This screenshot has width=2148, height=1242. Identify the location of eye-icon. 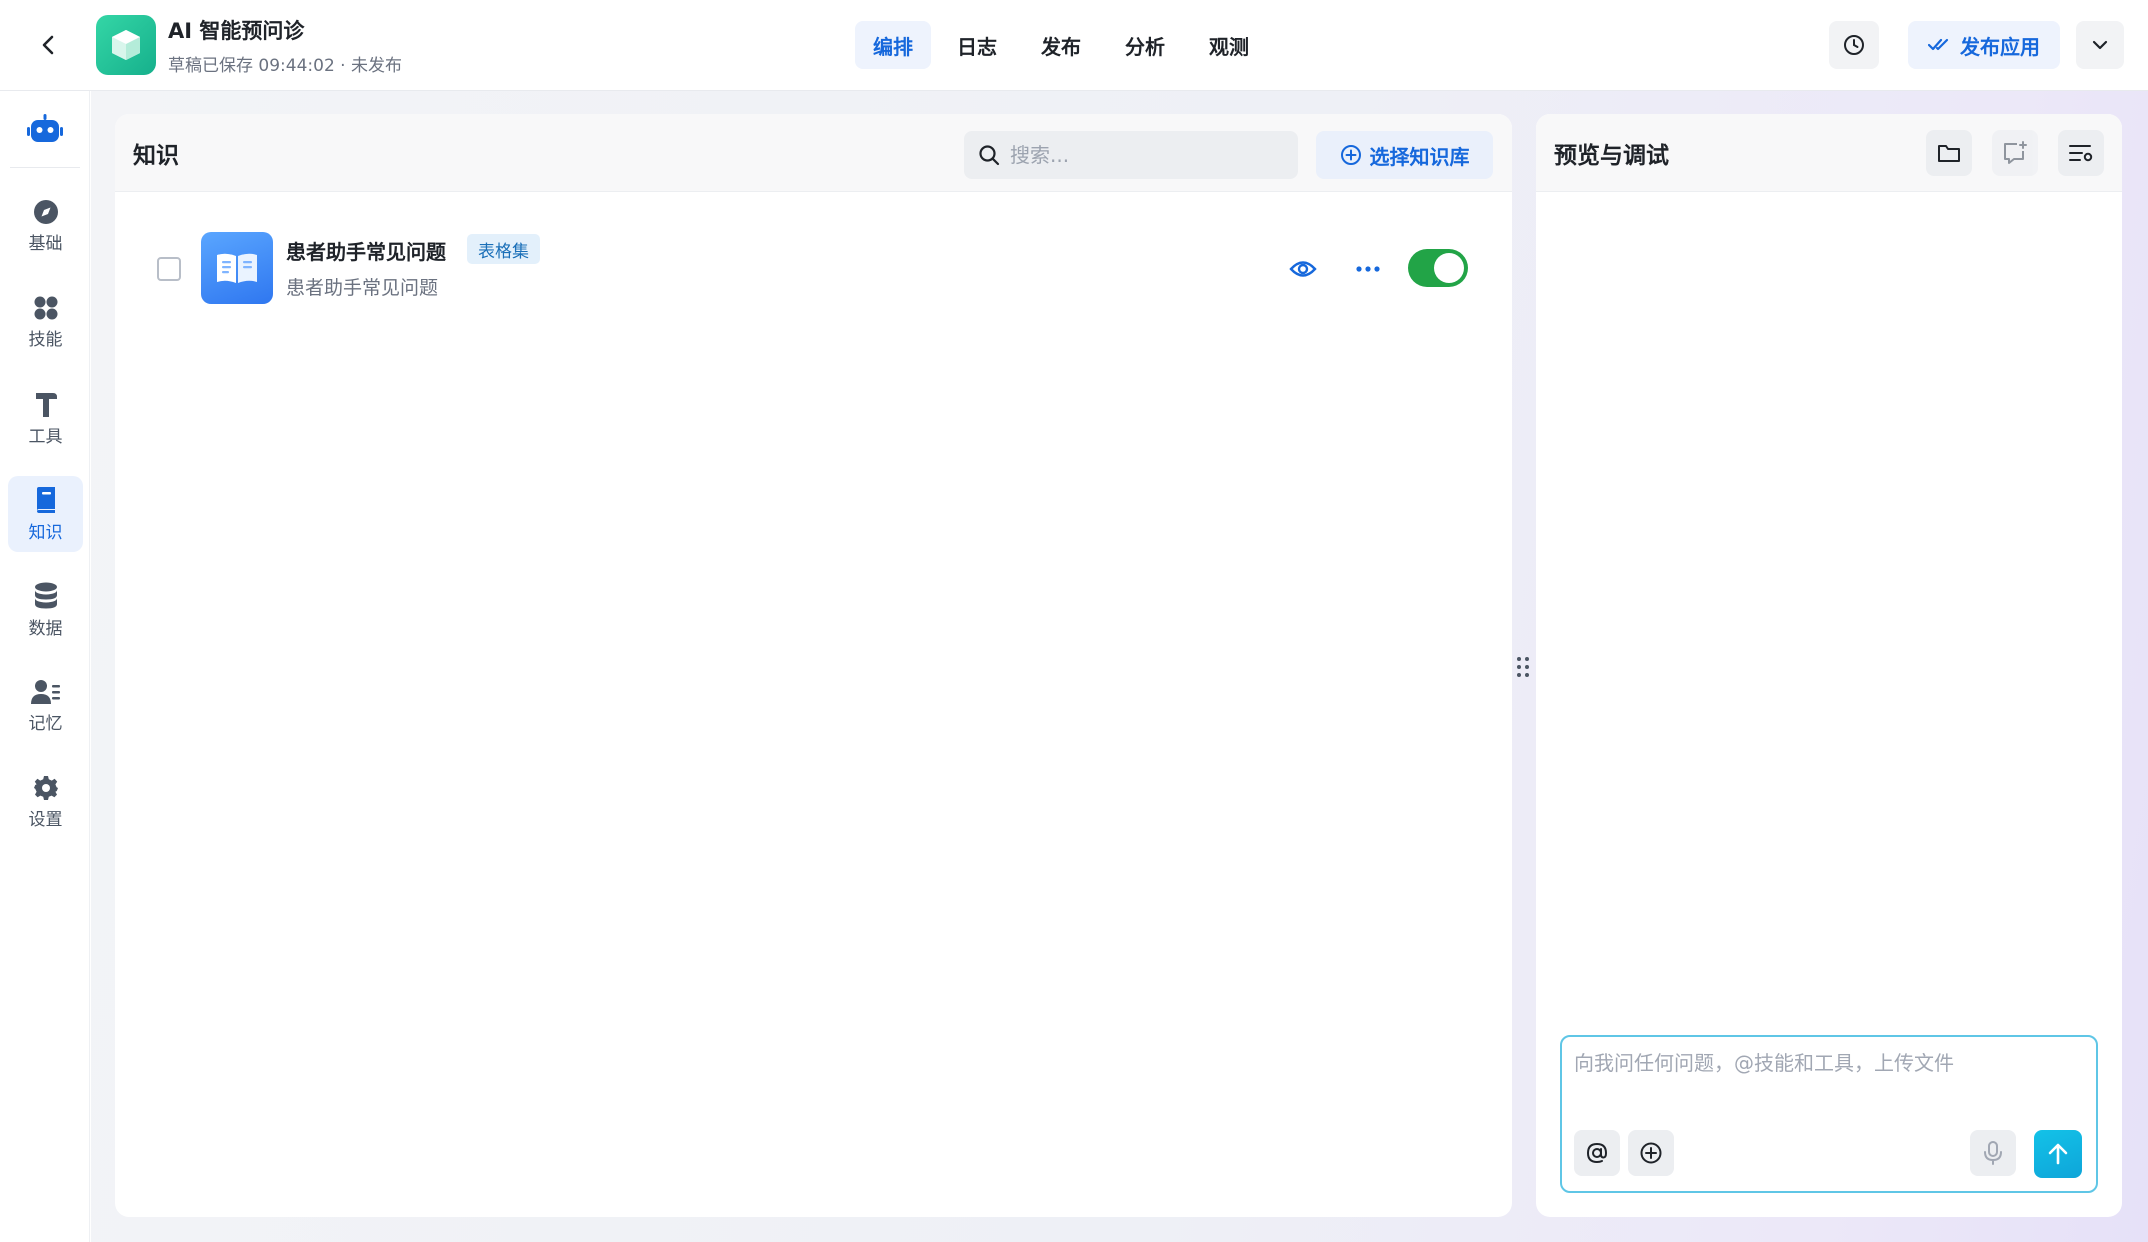
(1303, 269).